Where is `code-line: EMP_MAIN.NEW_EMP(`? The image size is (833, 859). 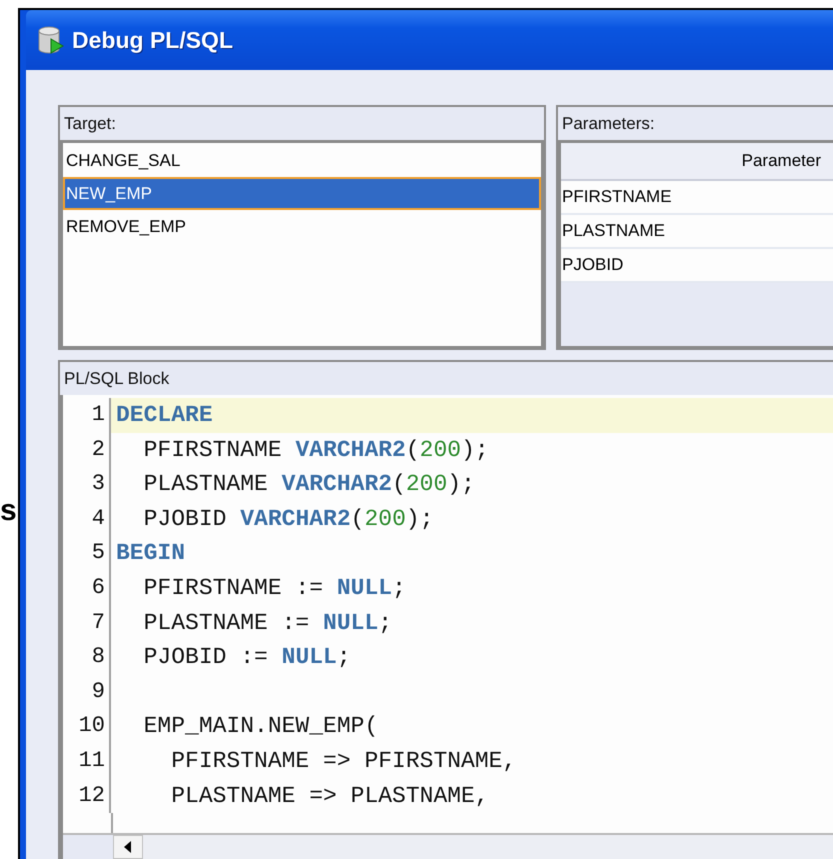
code-line: EMP_MAIN.NEW_EMP( is located at coordinates (261, 727).